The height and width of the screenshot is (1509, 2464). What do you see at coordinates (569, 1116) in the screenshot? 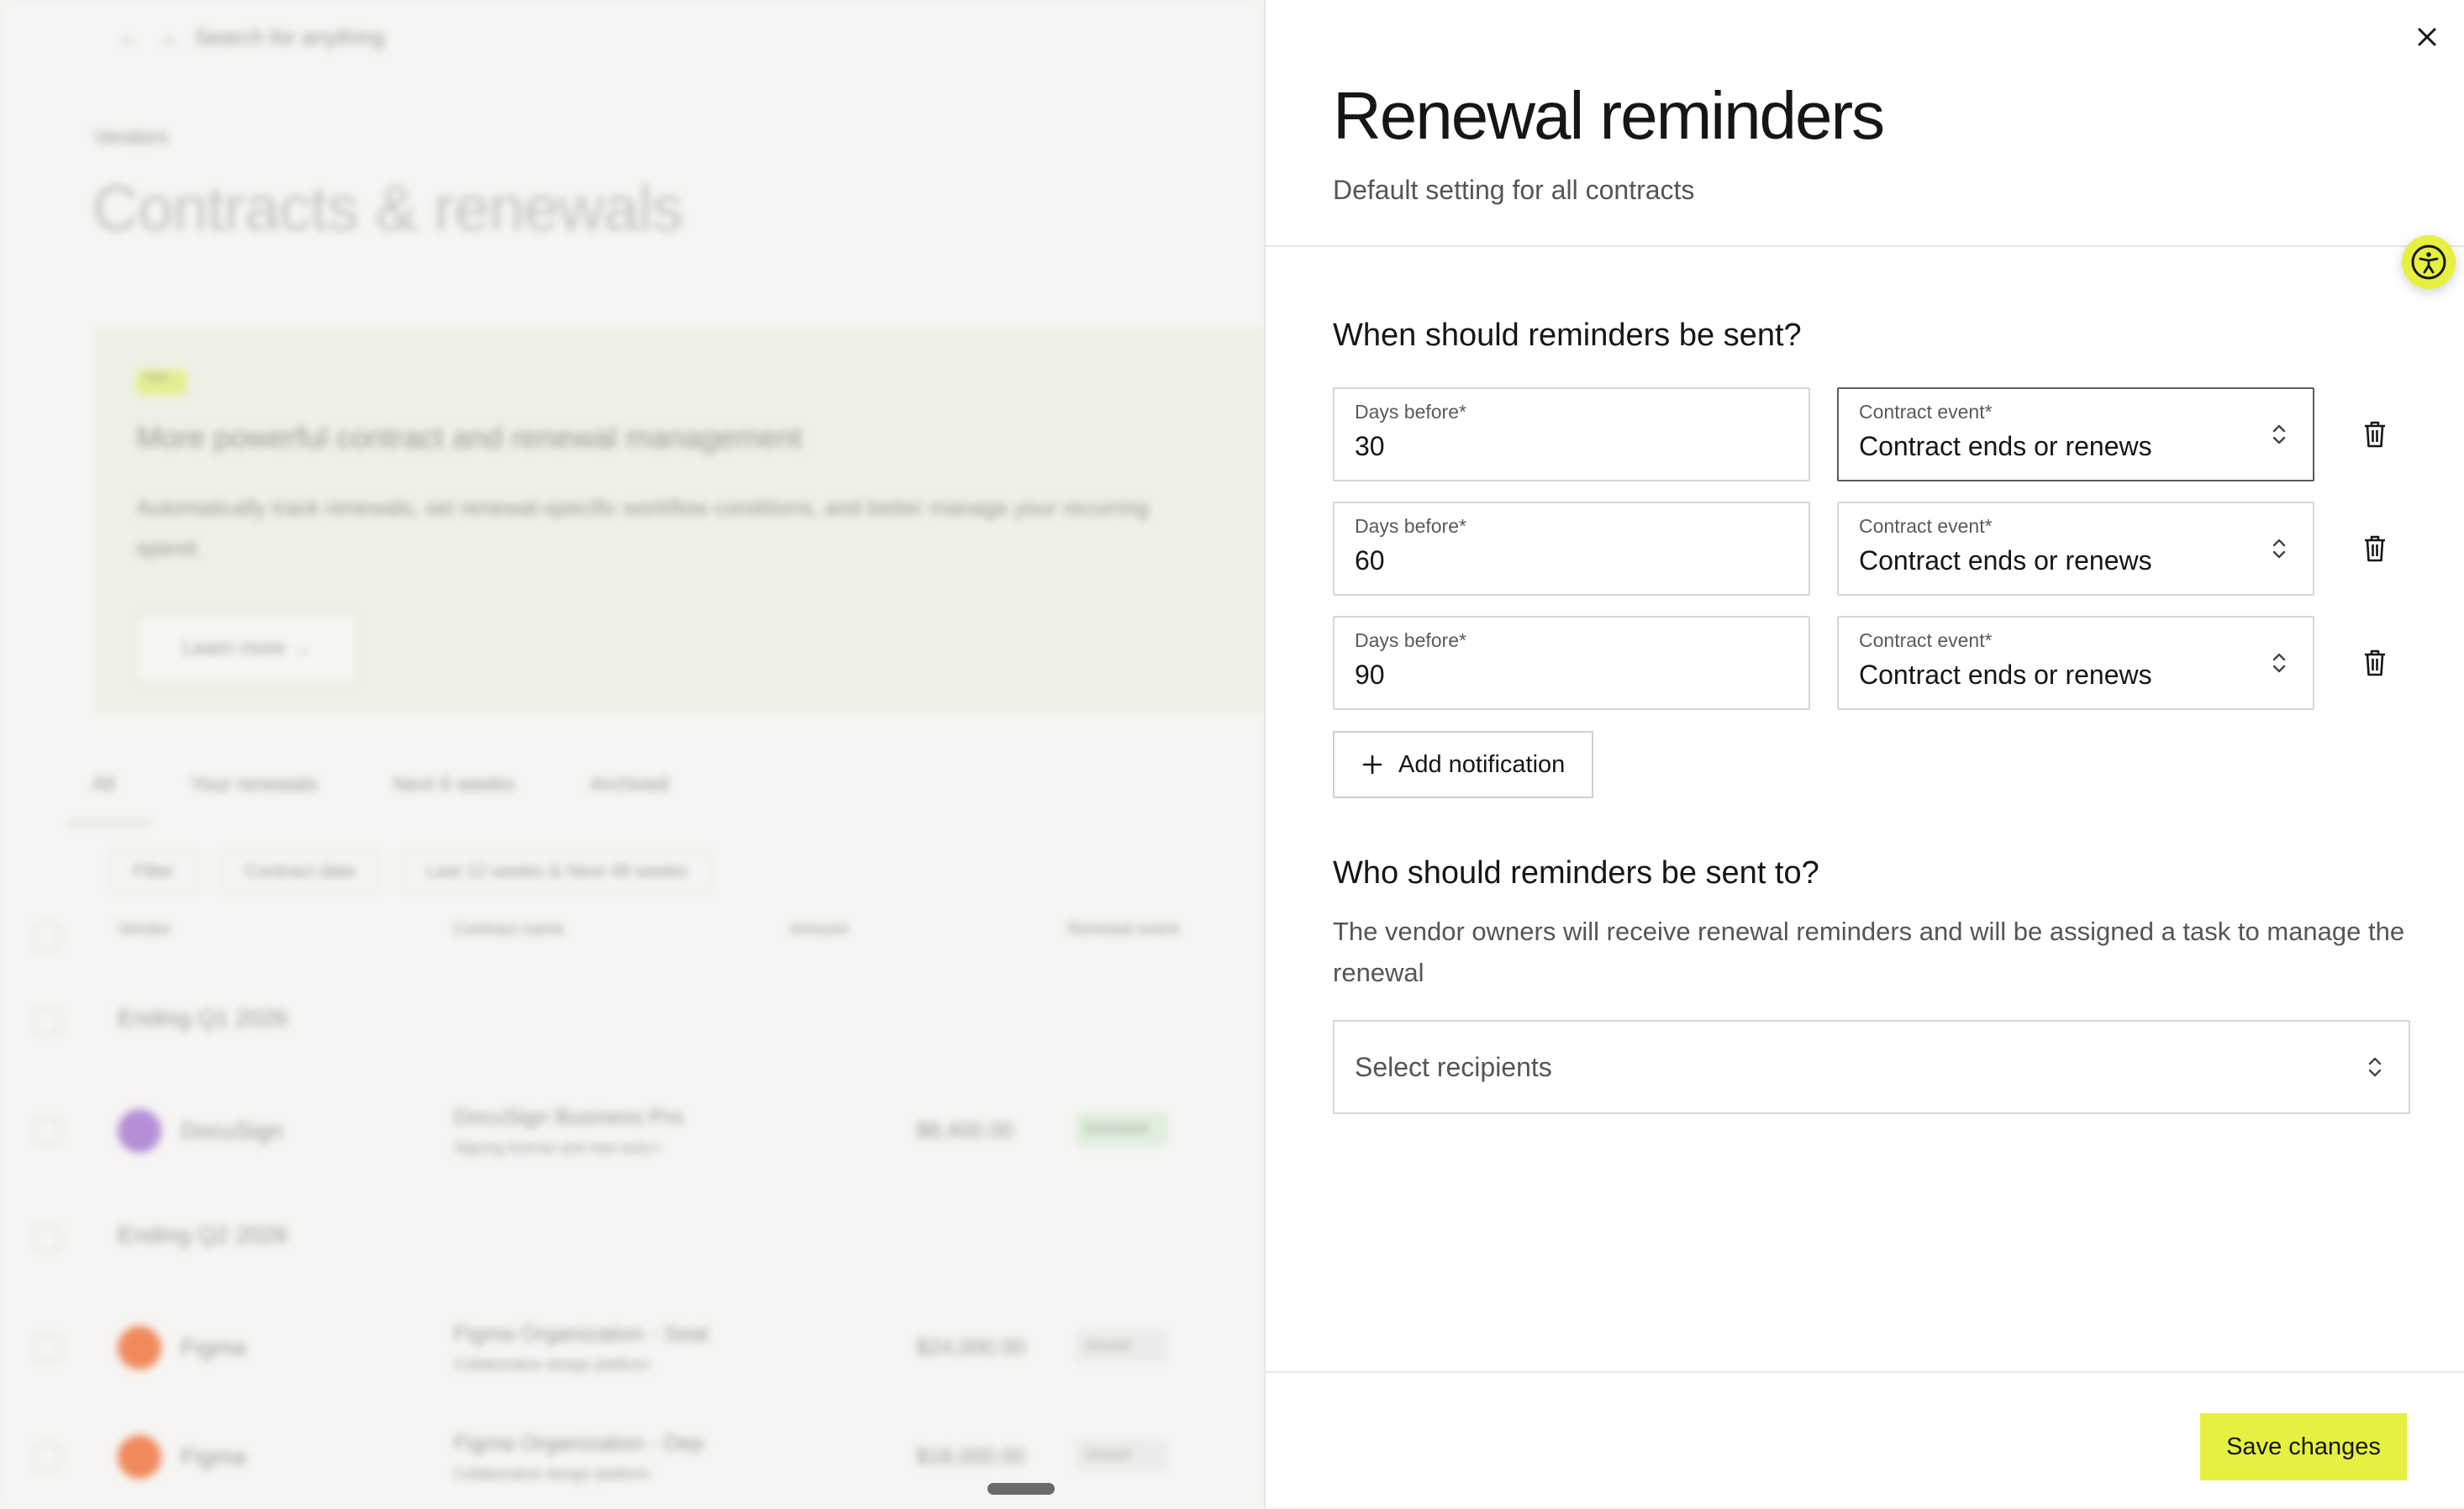
I see `bg-plan-name: DocuSign Business Pro` at bounding box center [569, 1116].